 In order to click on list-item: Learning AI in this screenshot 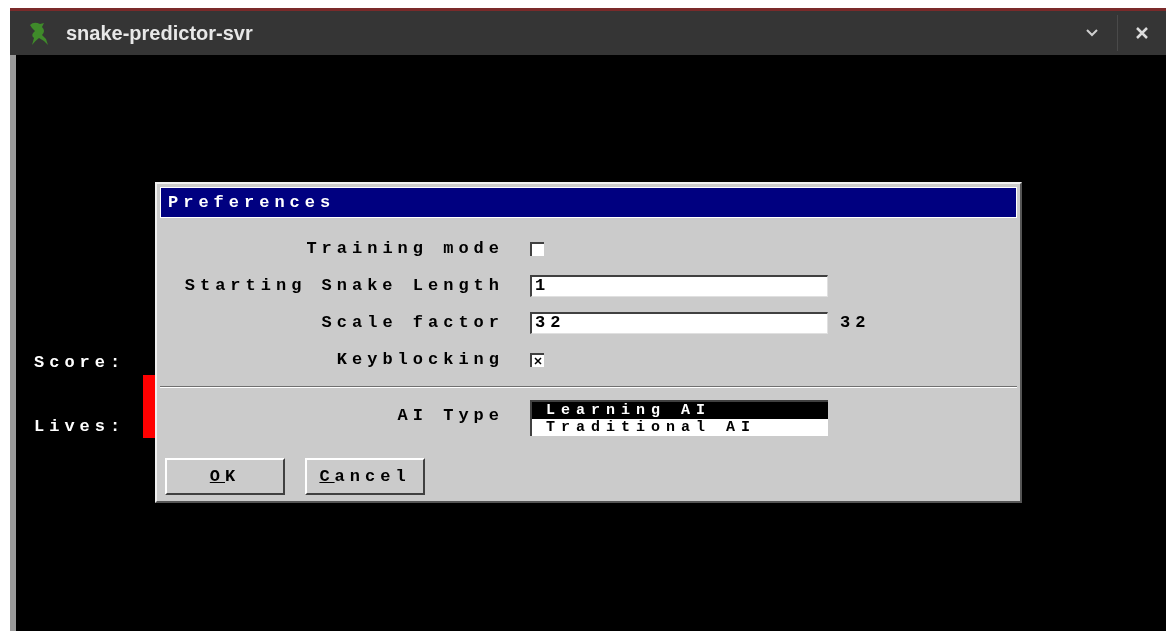, I will do `click(680, 410)`.